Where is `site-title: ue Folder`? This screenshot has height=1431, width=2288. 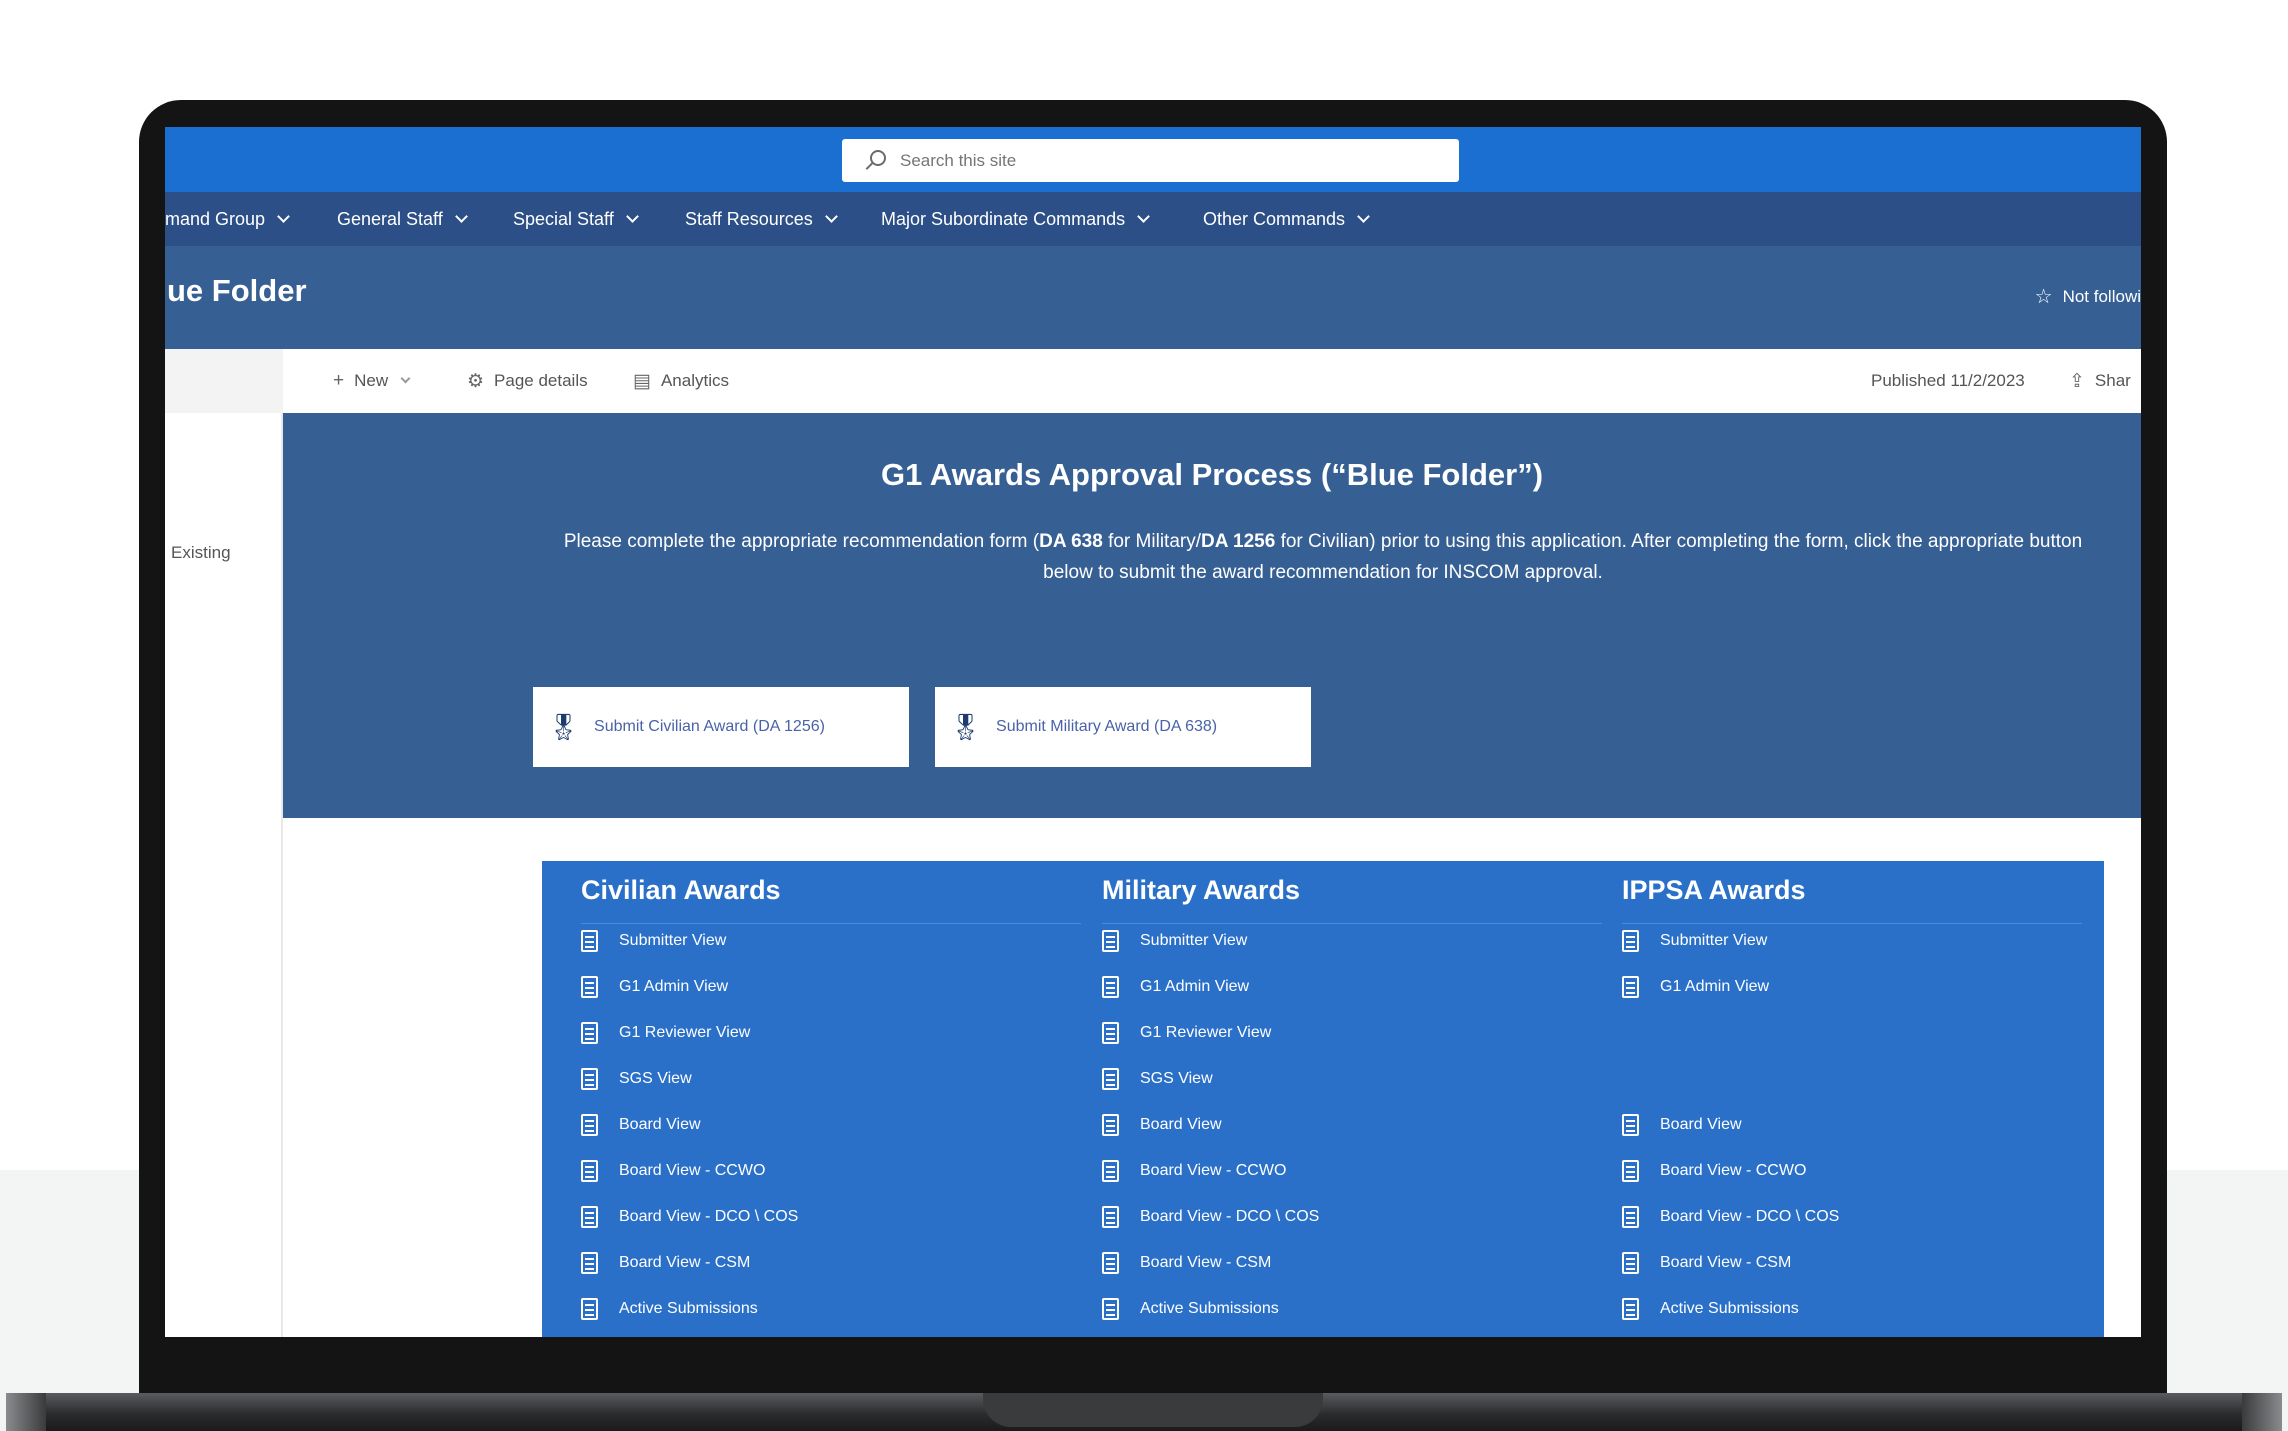
site-title: ue Folder is located at coordinates (237, 290).